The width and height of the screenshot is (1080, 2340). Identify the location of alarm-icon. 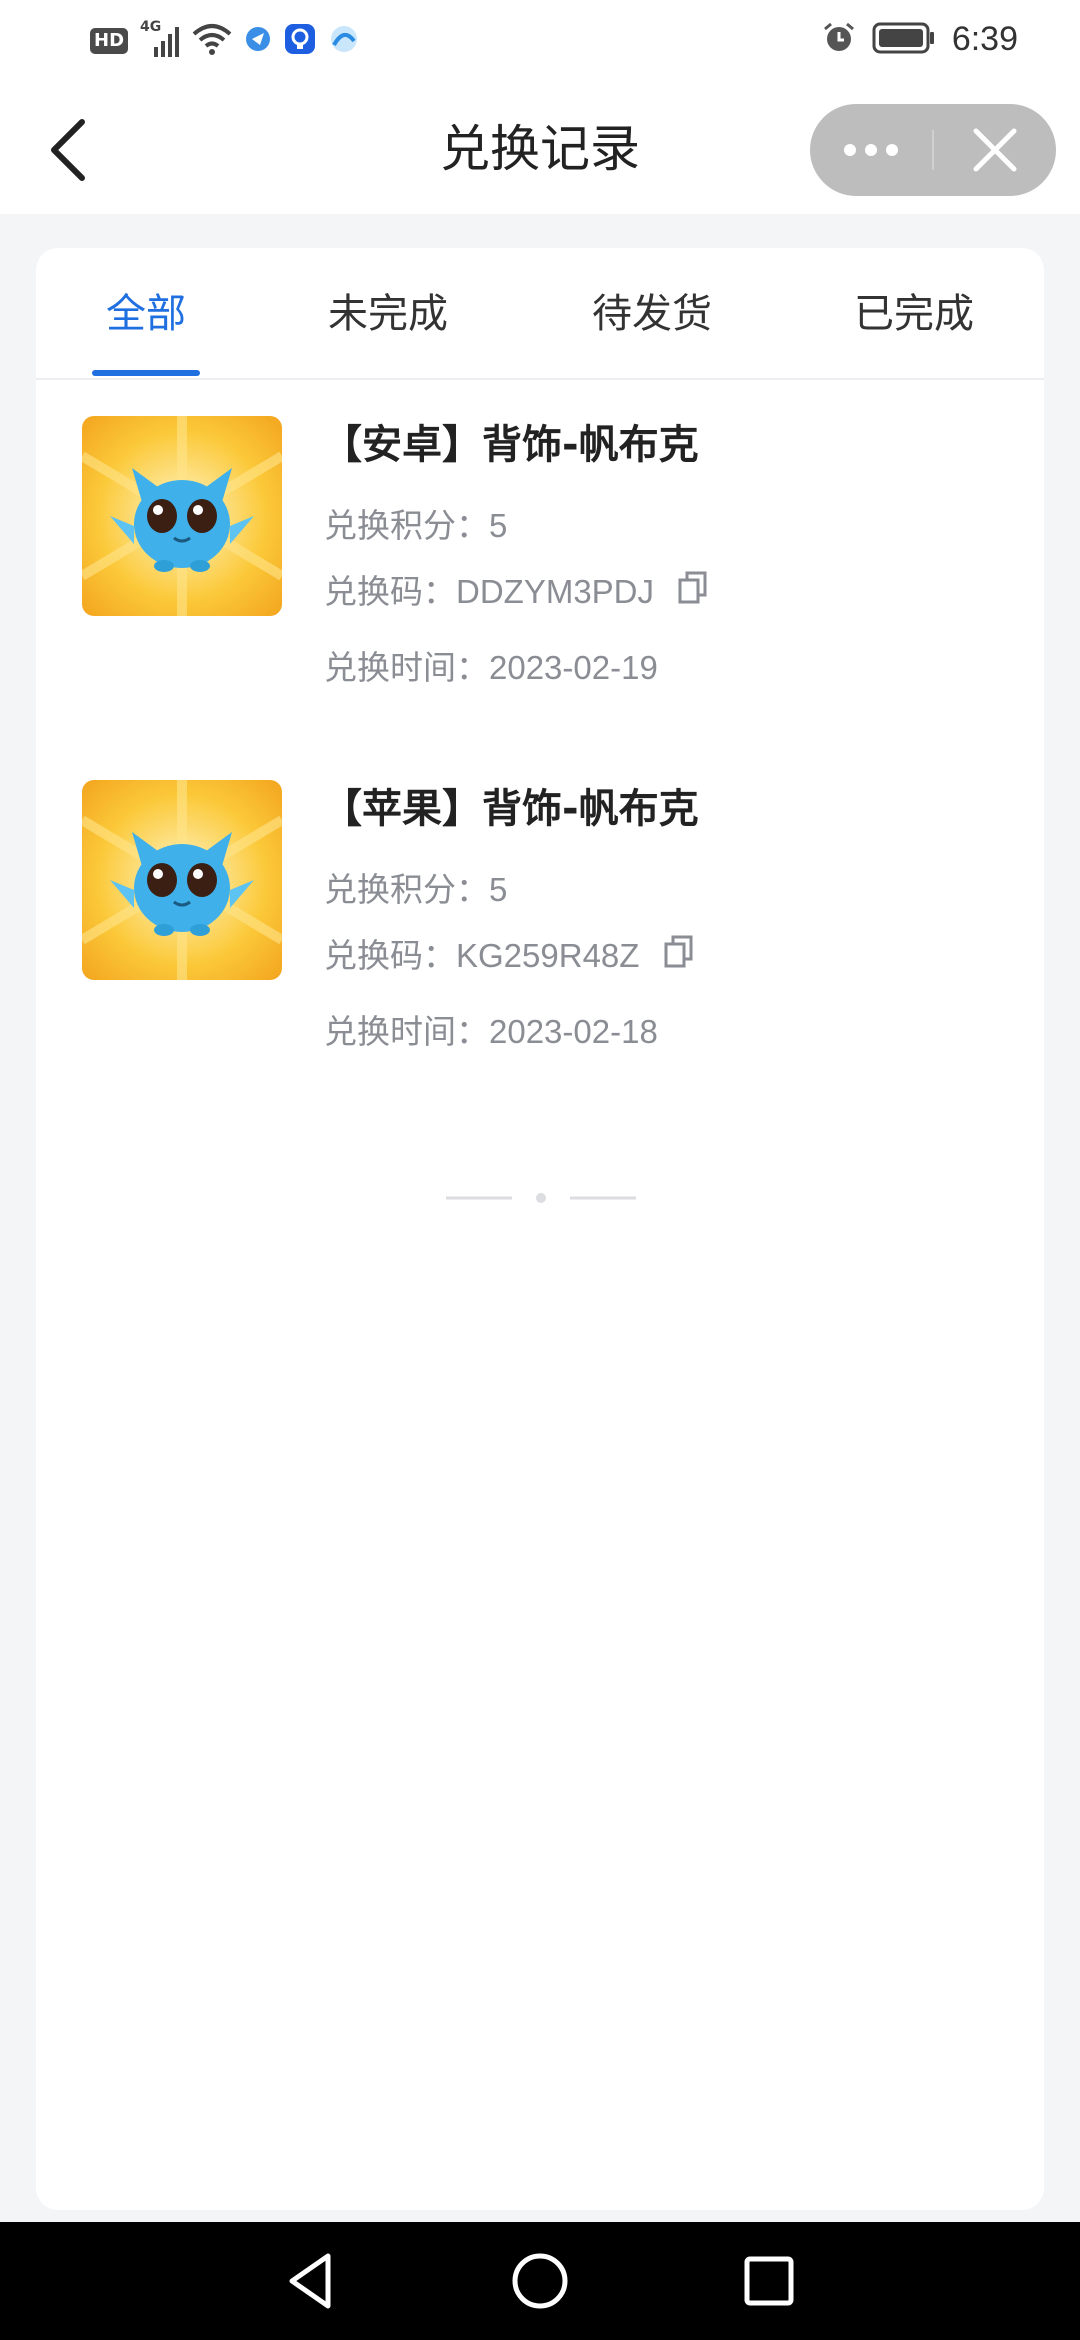
(839, 40).